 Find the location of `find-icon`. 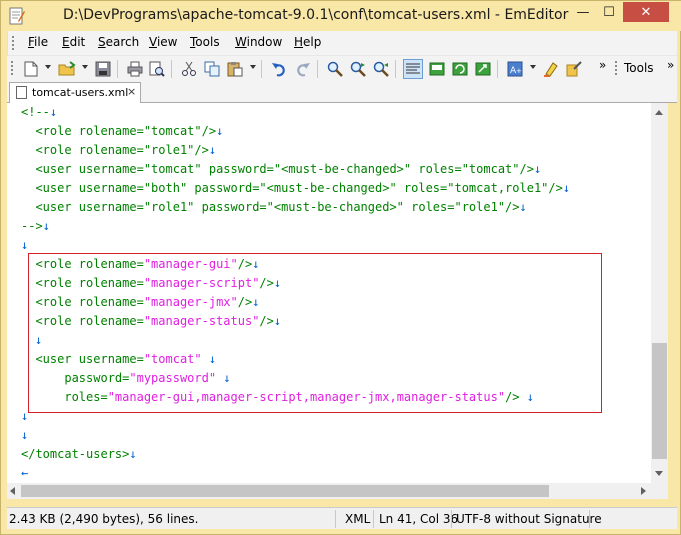

find-icon is located at coordinates (335, 69).